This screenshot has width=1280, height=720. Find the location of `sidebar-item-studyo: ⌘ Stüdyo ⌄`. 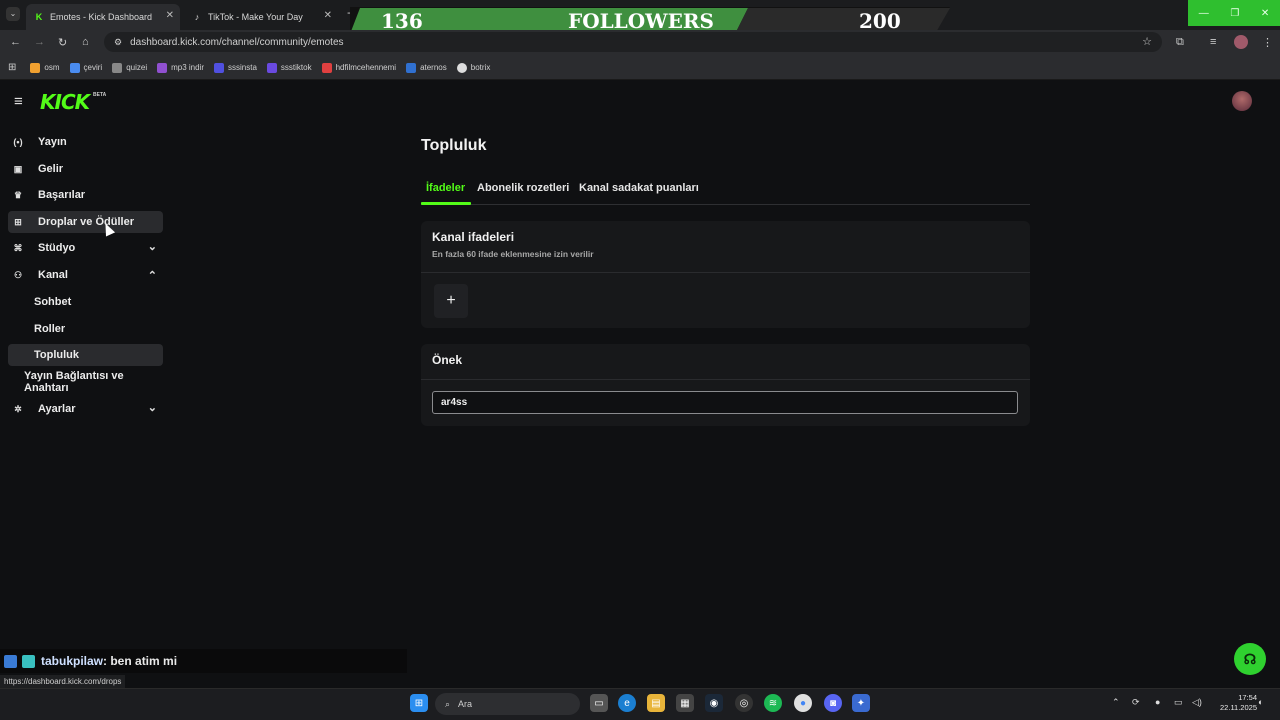

sidebar-item-studyo: ⌘ Stüdyo ⌄ is located at coordinates (85, 248).